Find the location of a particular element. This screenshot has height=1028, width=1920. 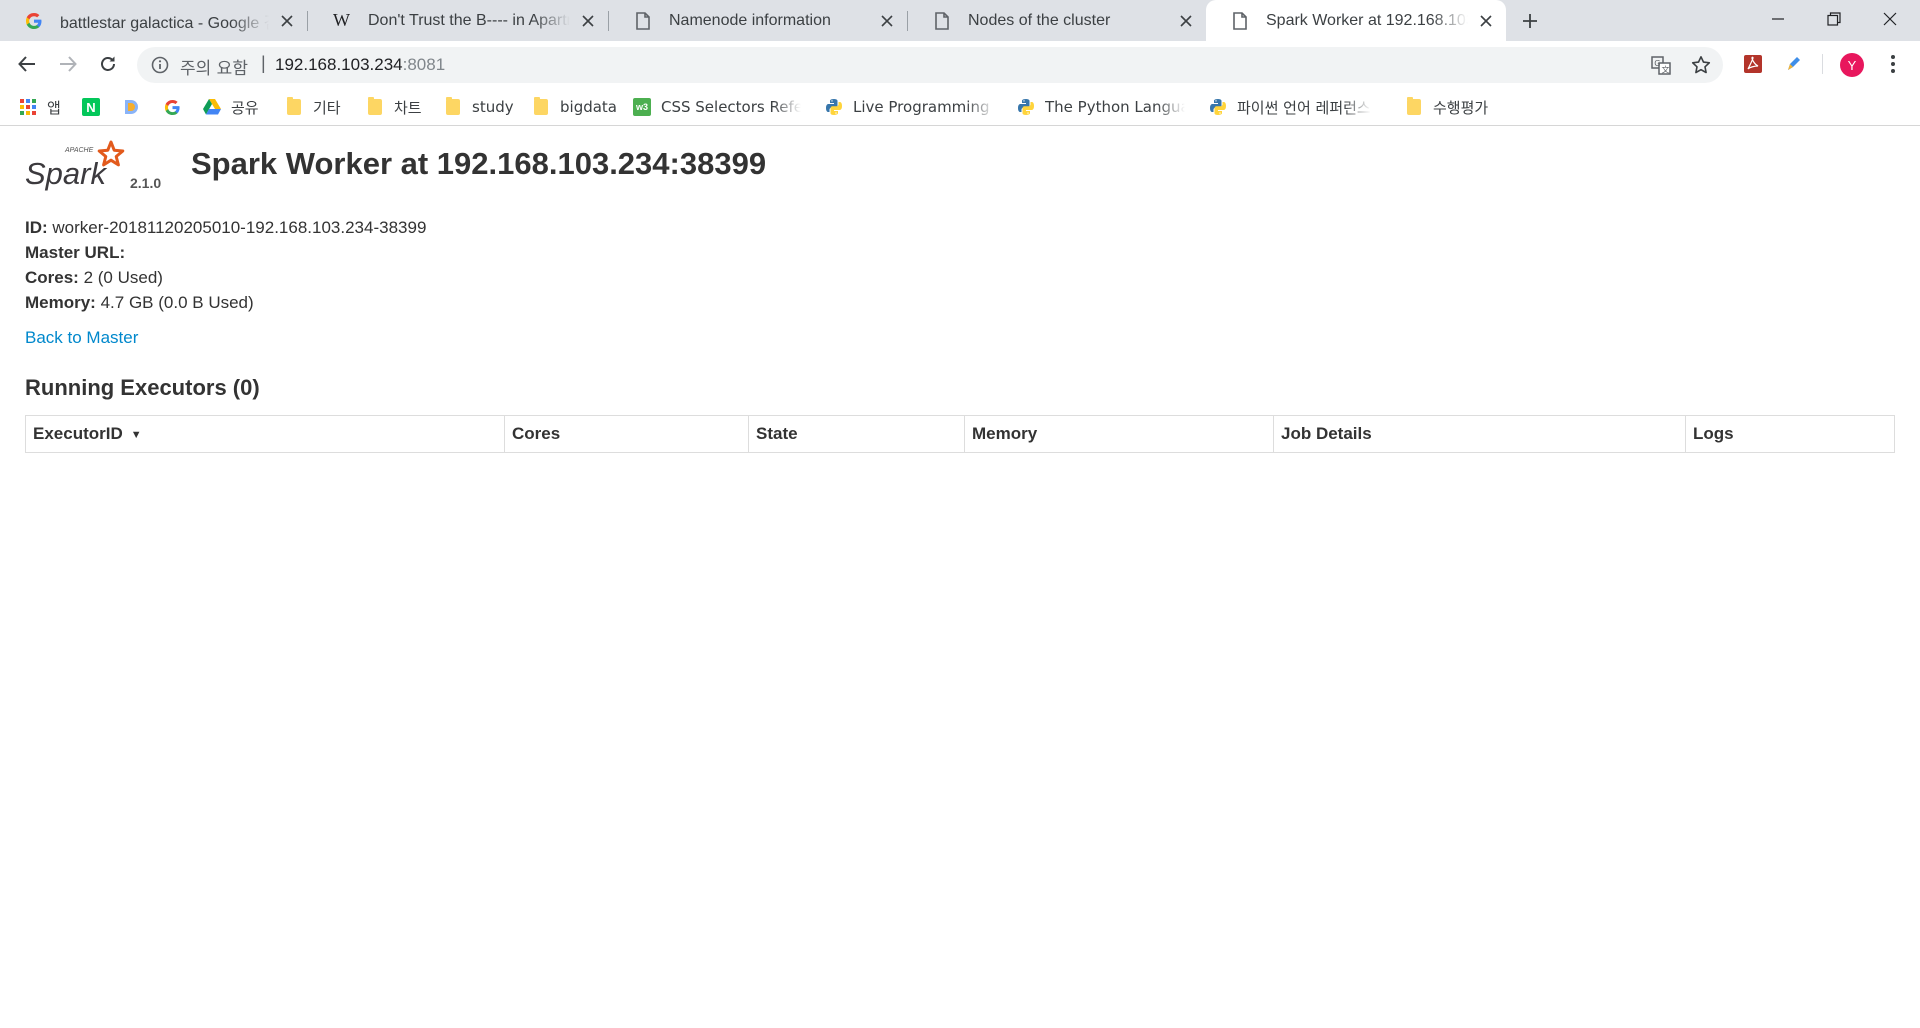

back-button is located at coordinates (27, 64).